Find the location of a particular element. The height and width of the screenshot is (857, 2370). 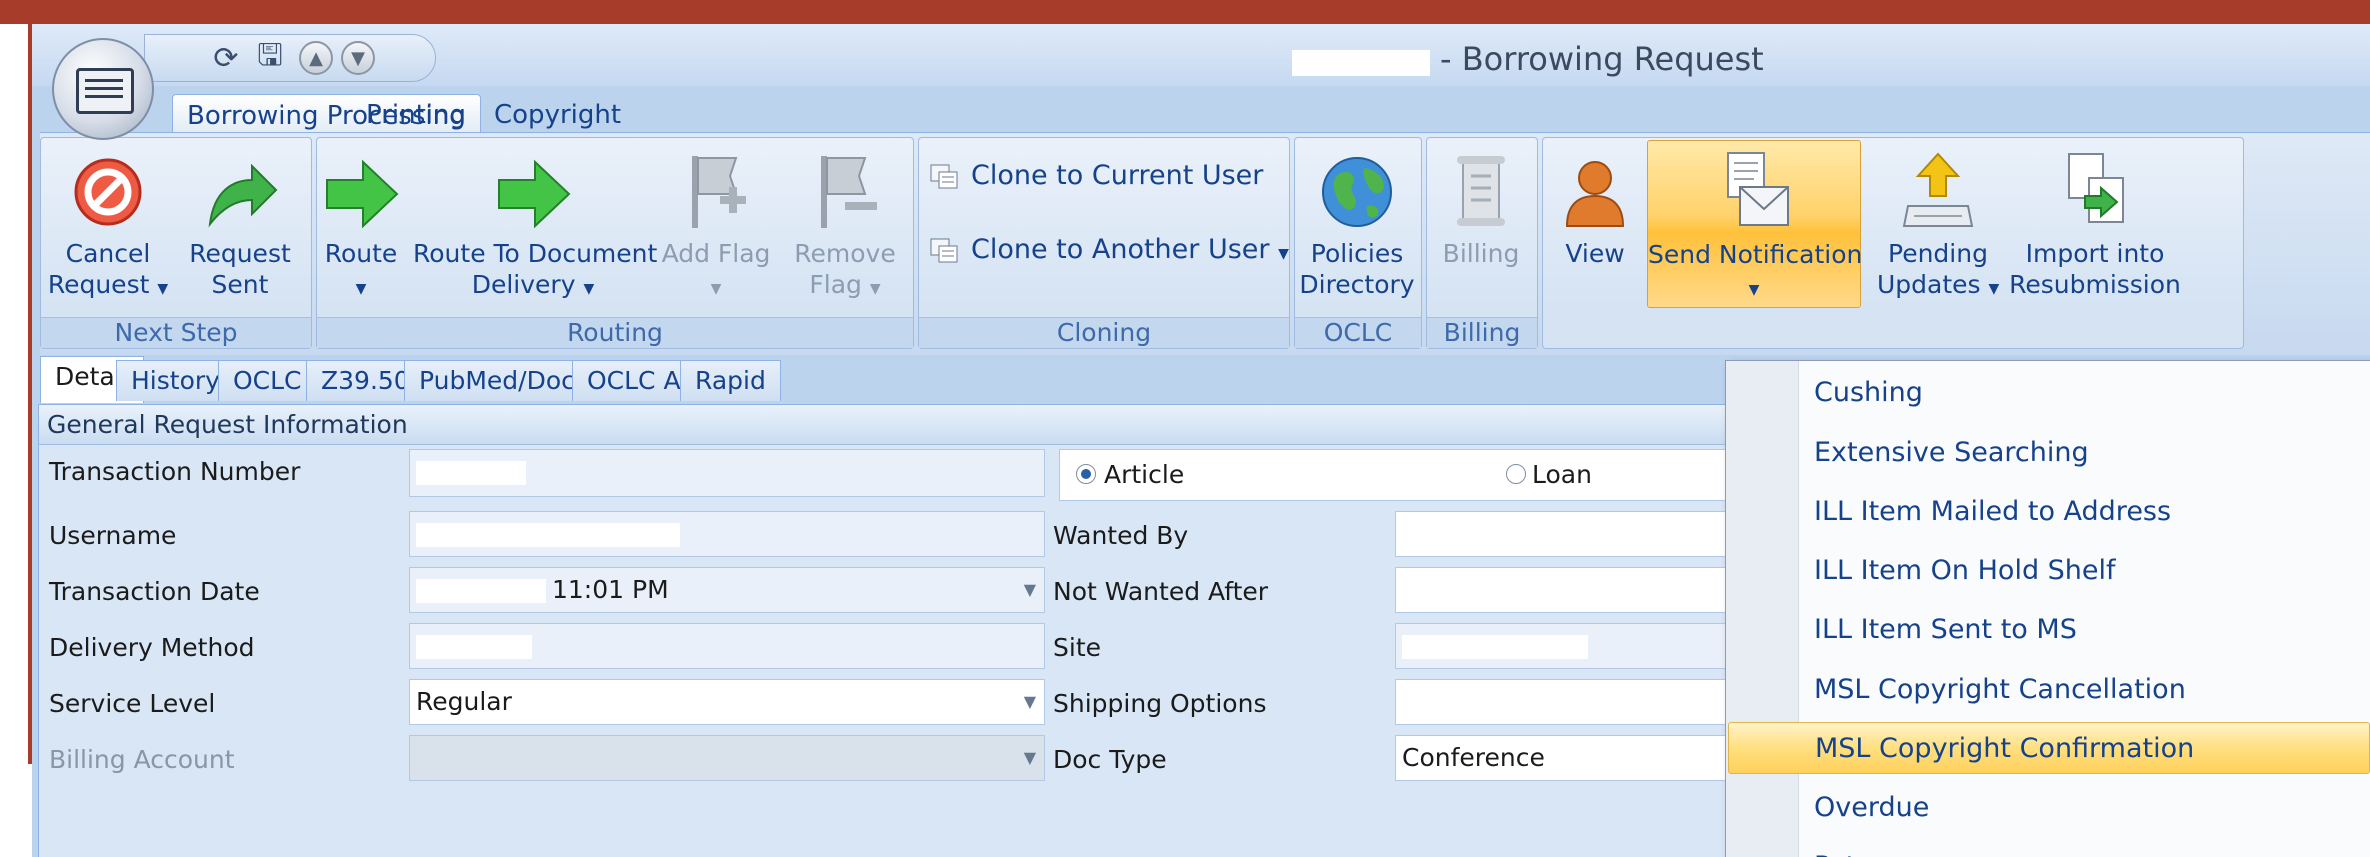

billing-label: Billing is located at coordinates (1481, 253).